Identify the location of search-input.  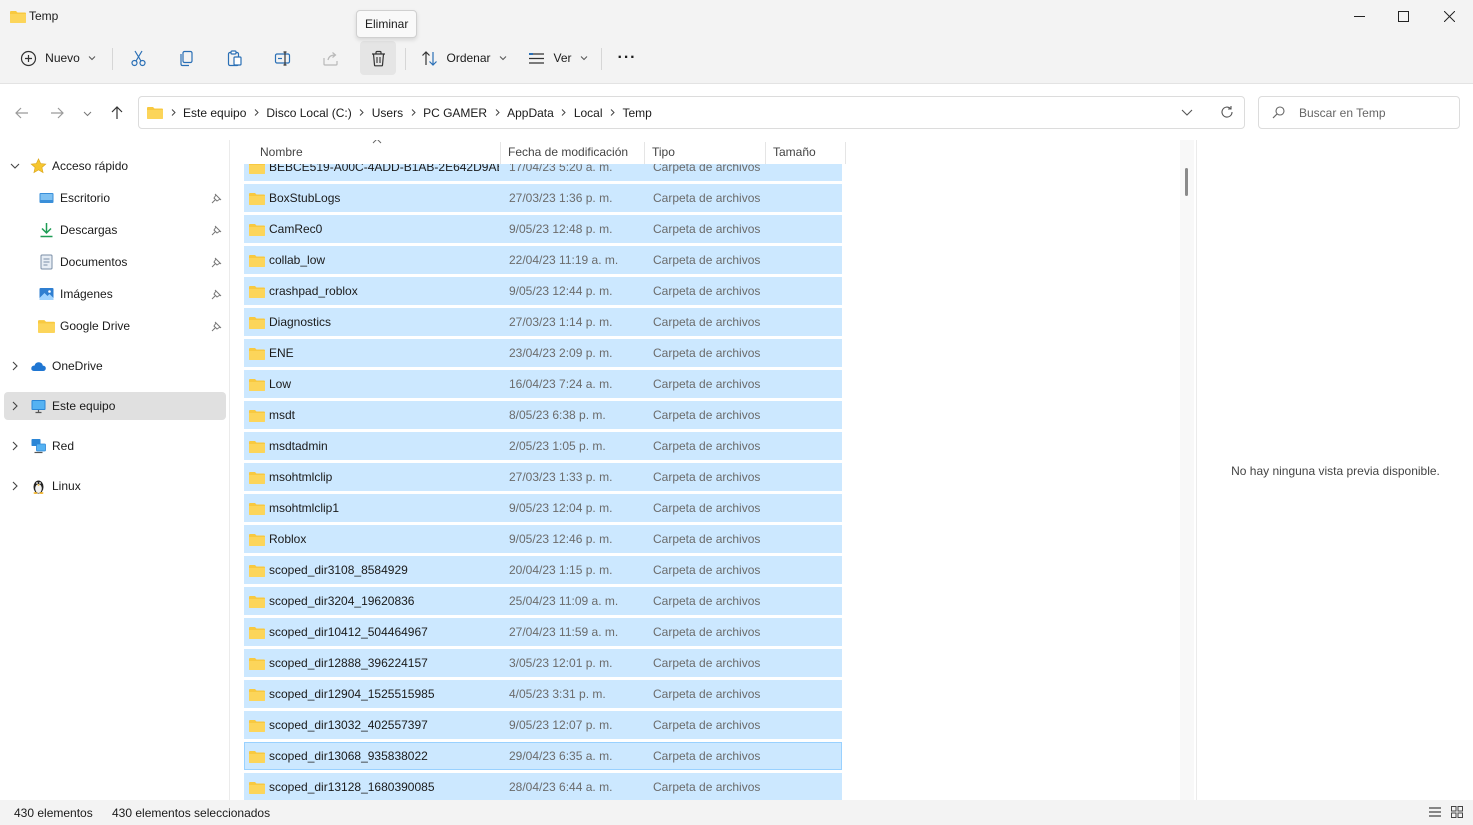
(1374, 112).